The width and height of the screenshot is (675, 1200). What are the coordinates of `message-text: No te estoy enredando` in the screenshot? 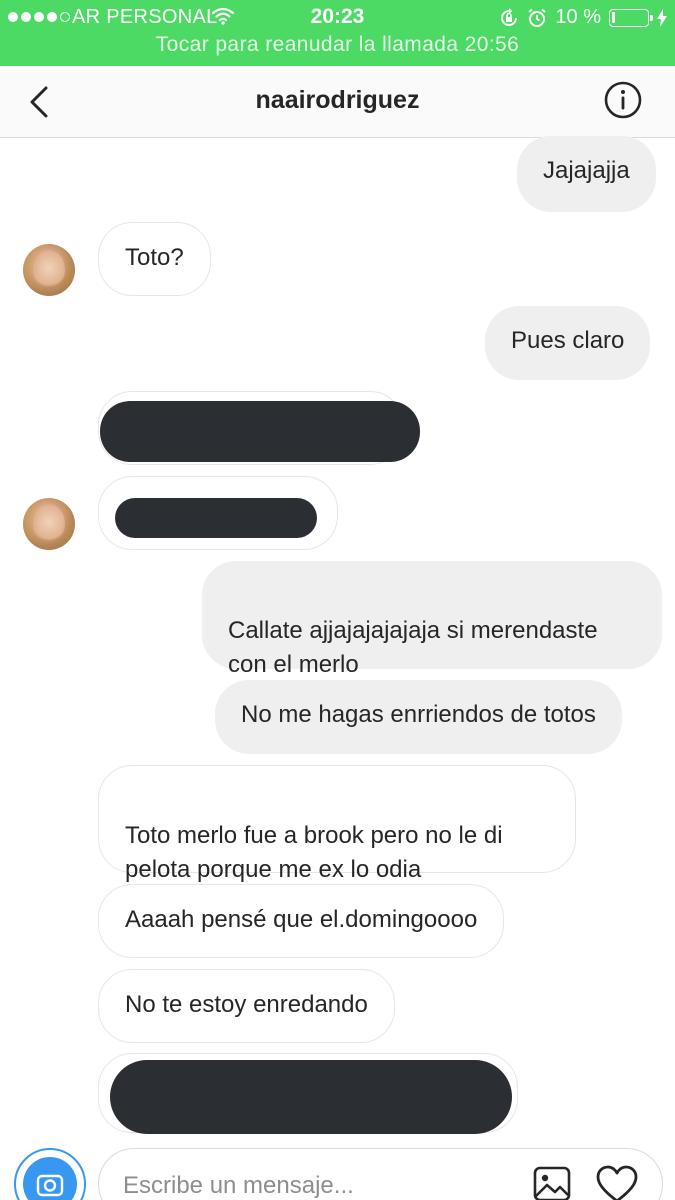 It's located at (246, 1004).